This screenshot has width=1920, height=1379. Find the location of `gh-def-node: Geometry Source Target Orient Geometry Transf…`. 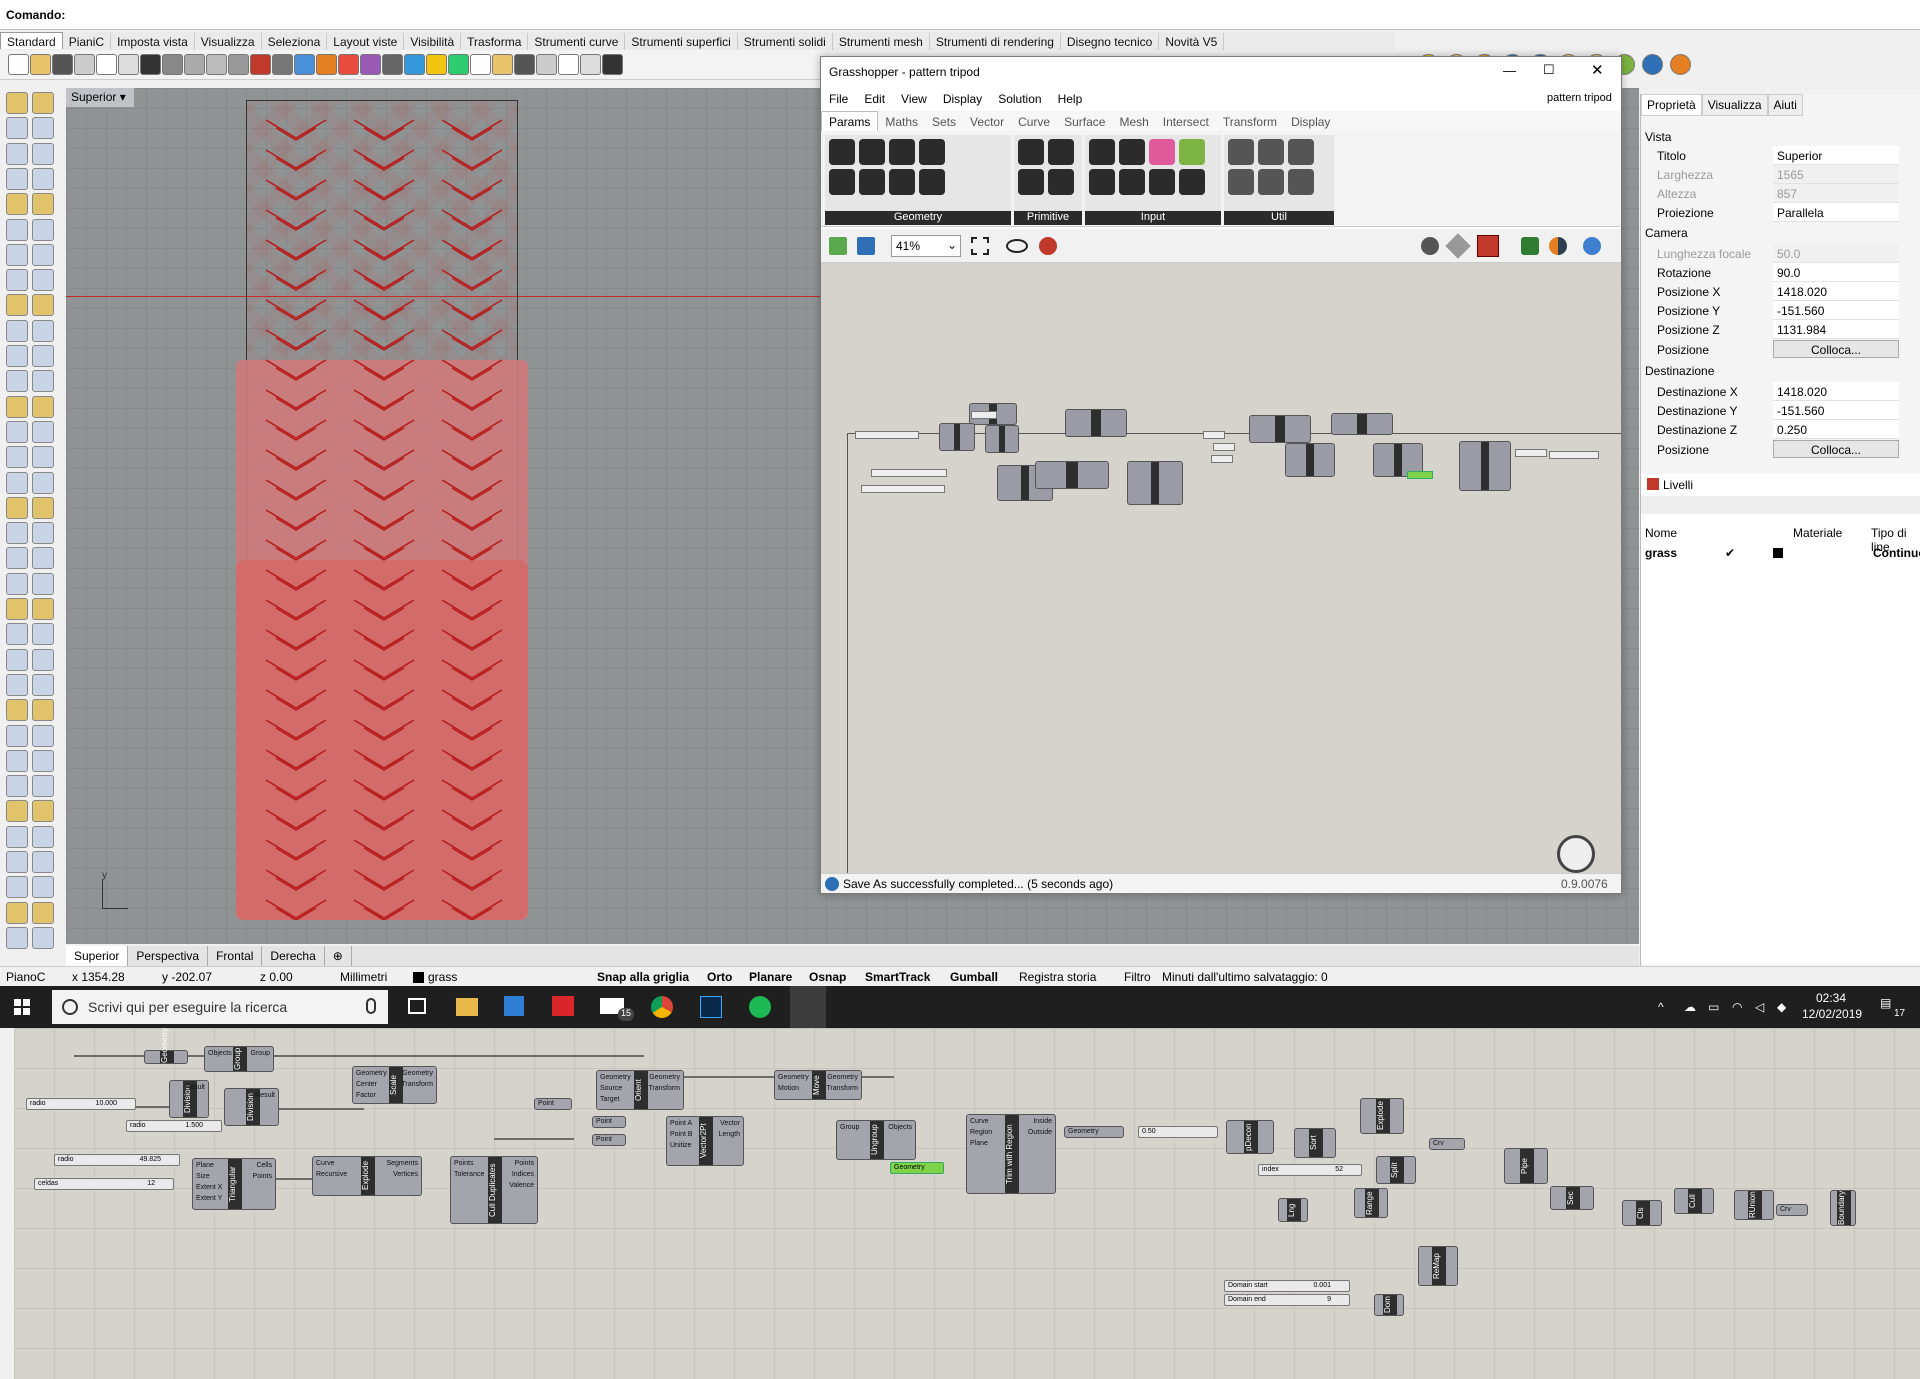

gh-def-node: Geometry Source Target Orient Geometry Transf… is located at coordinates (640, 1090).